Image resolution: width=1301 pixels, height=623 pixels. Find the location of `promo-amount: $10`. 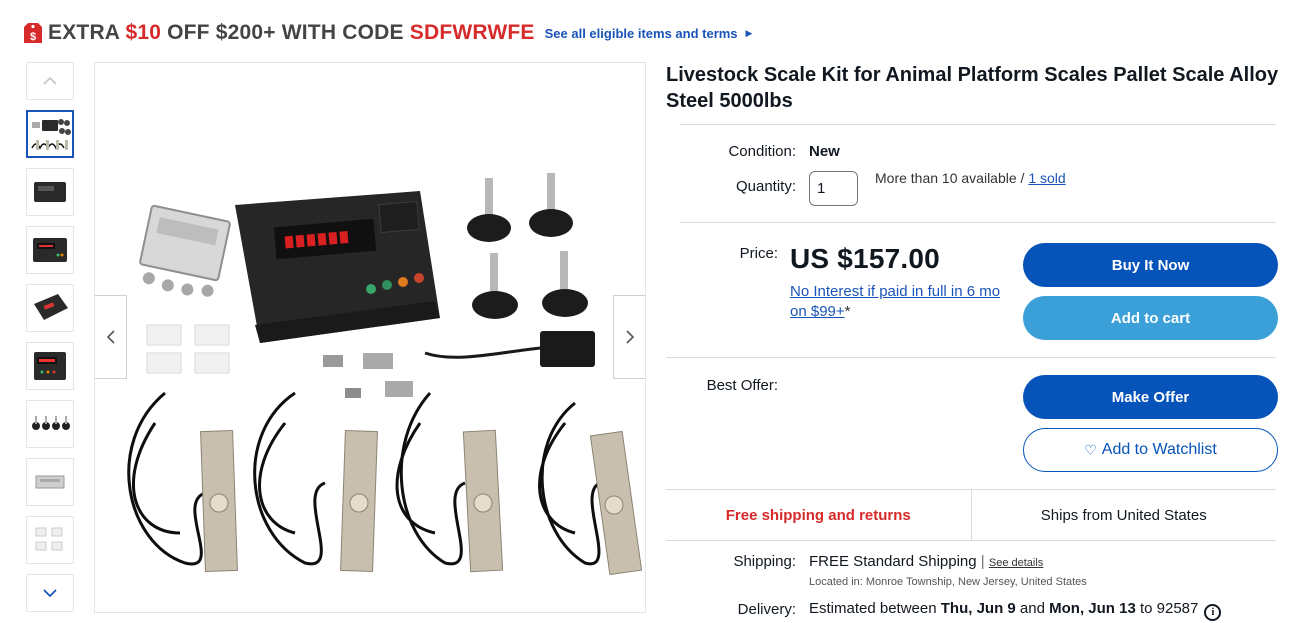

promo-amount: $10 is located at coordinates (143, 32).